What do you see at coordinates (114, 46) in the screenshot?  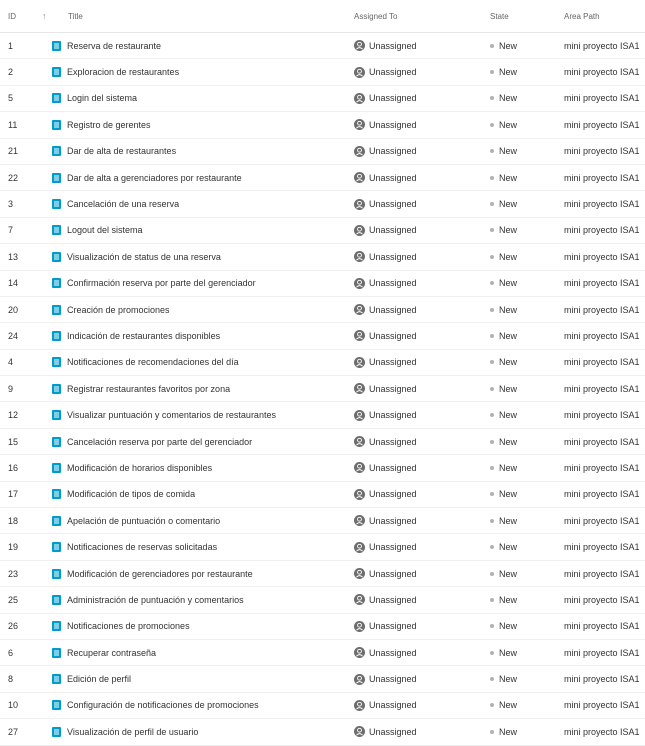 I see `work-item-title-link: Reserva de restaurante` at bounding box center [114, 46].